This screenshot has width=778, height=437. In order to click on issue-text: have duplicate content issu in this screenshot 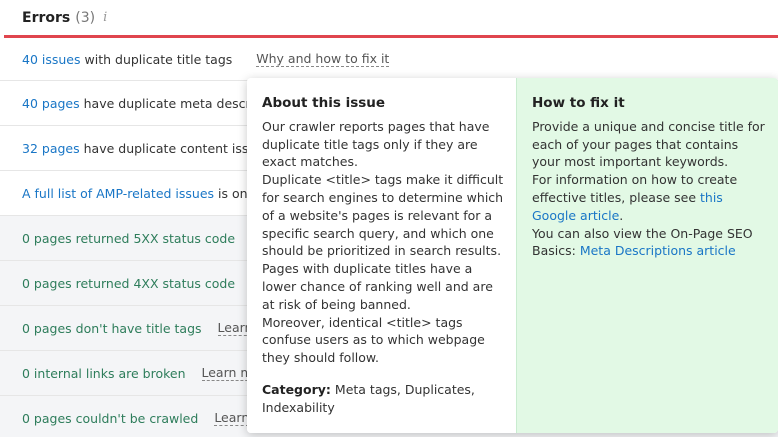, I will do `click(170, 148)`.